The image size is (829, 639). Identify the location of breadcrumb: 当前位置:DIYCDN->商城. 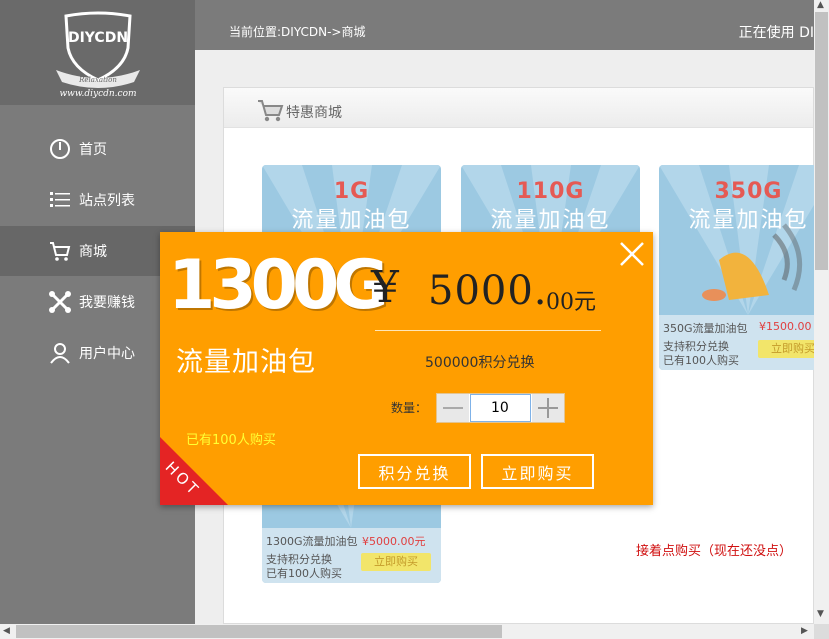
(297, 32).